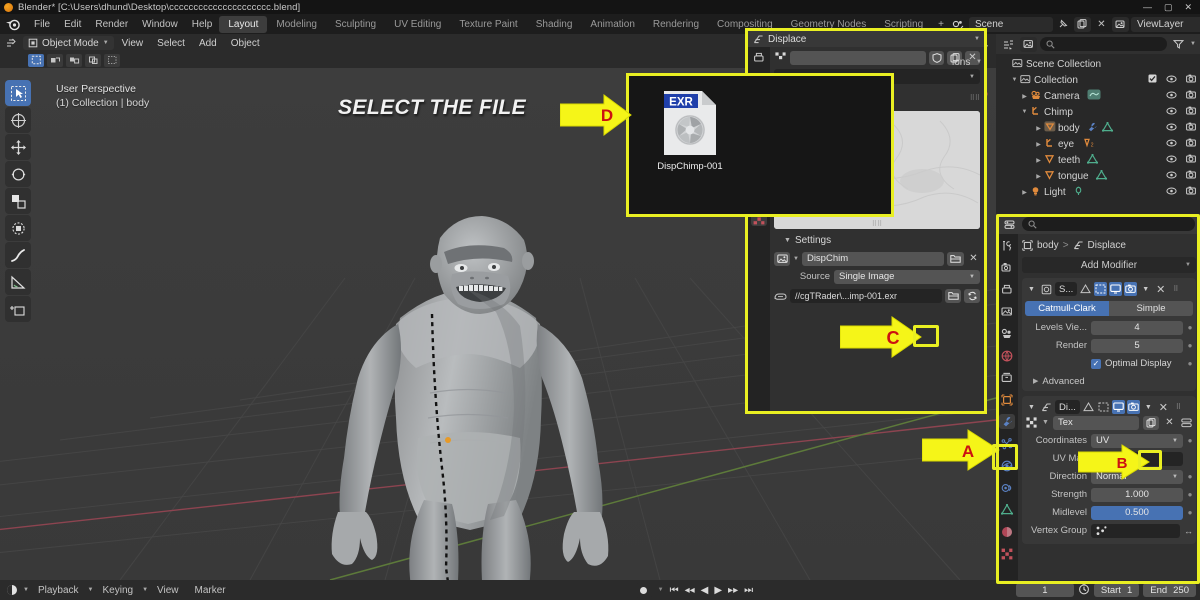 The image size is (1200, 600). What do you see at coordinates (355, 24) in the screenshot?
I see `workspace-sculpting: Sculpting` at bounding box center [355, 24].